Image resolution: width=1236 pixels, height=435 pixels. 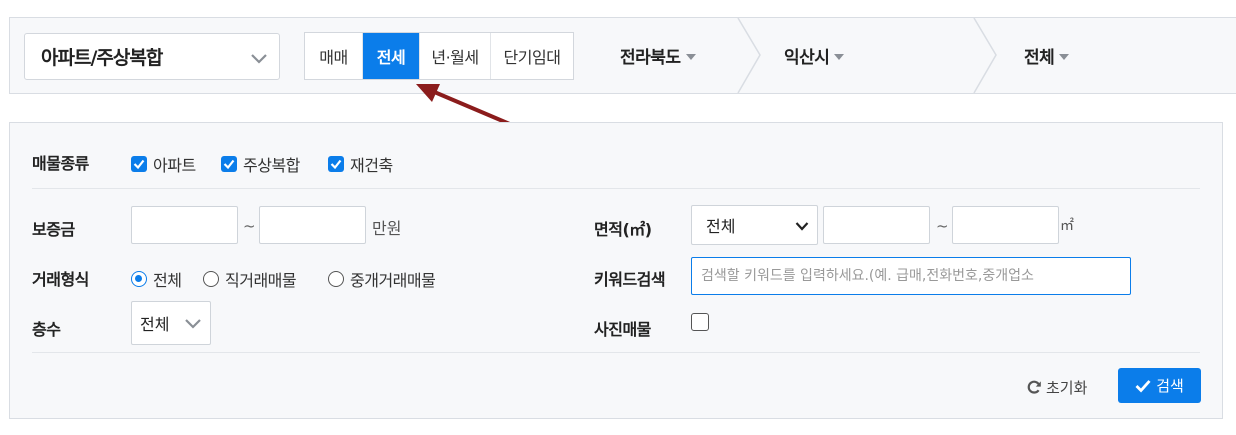 I want to click on tab-short-term-rent: 단기임대, so click(x=531, y=56).